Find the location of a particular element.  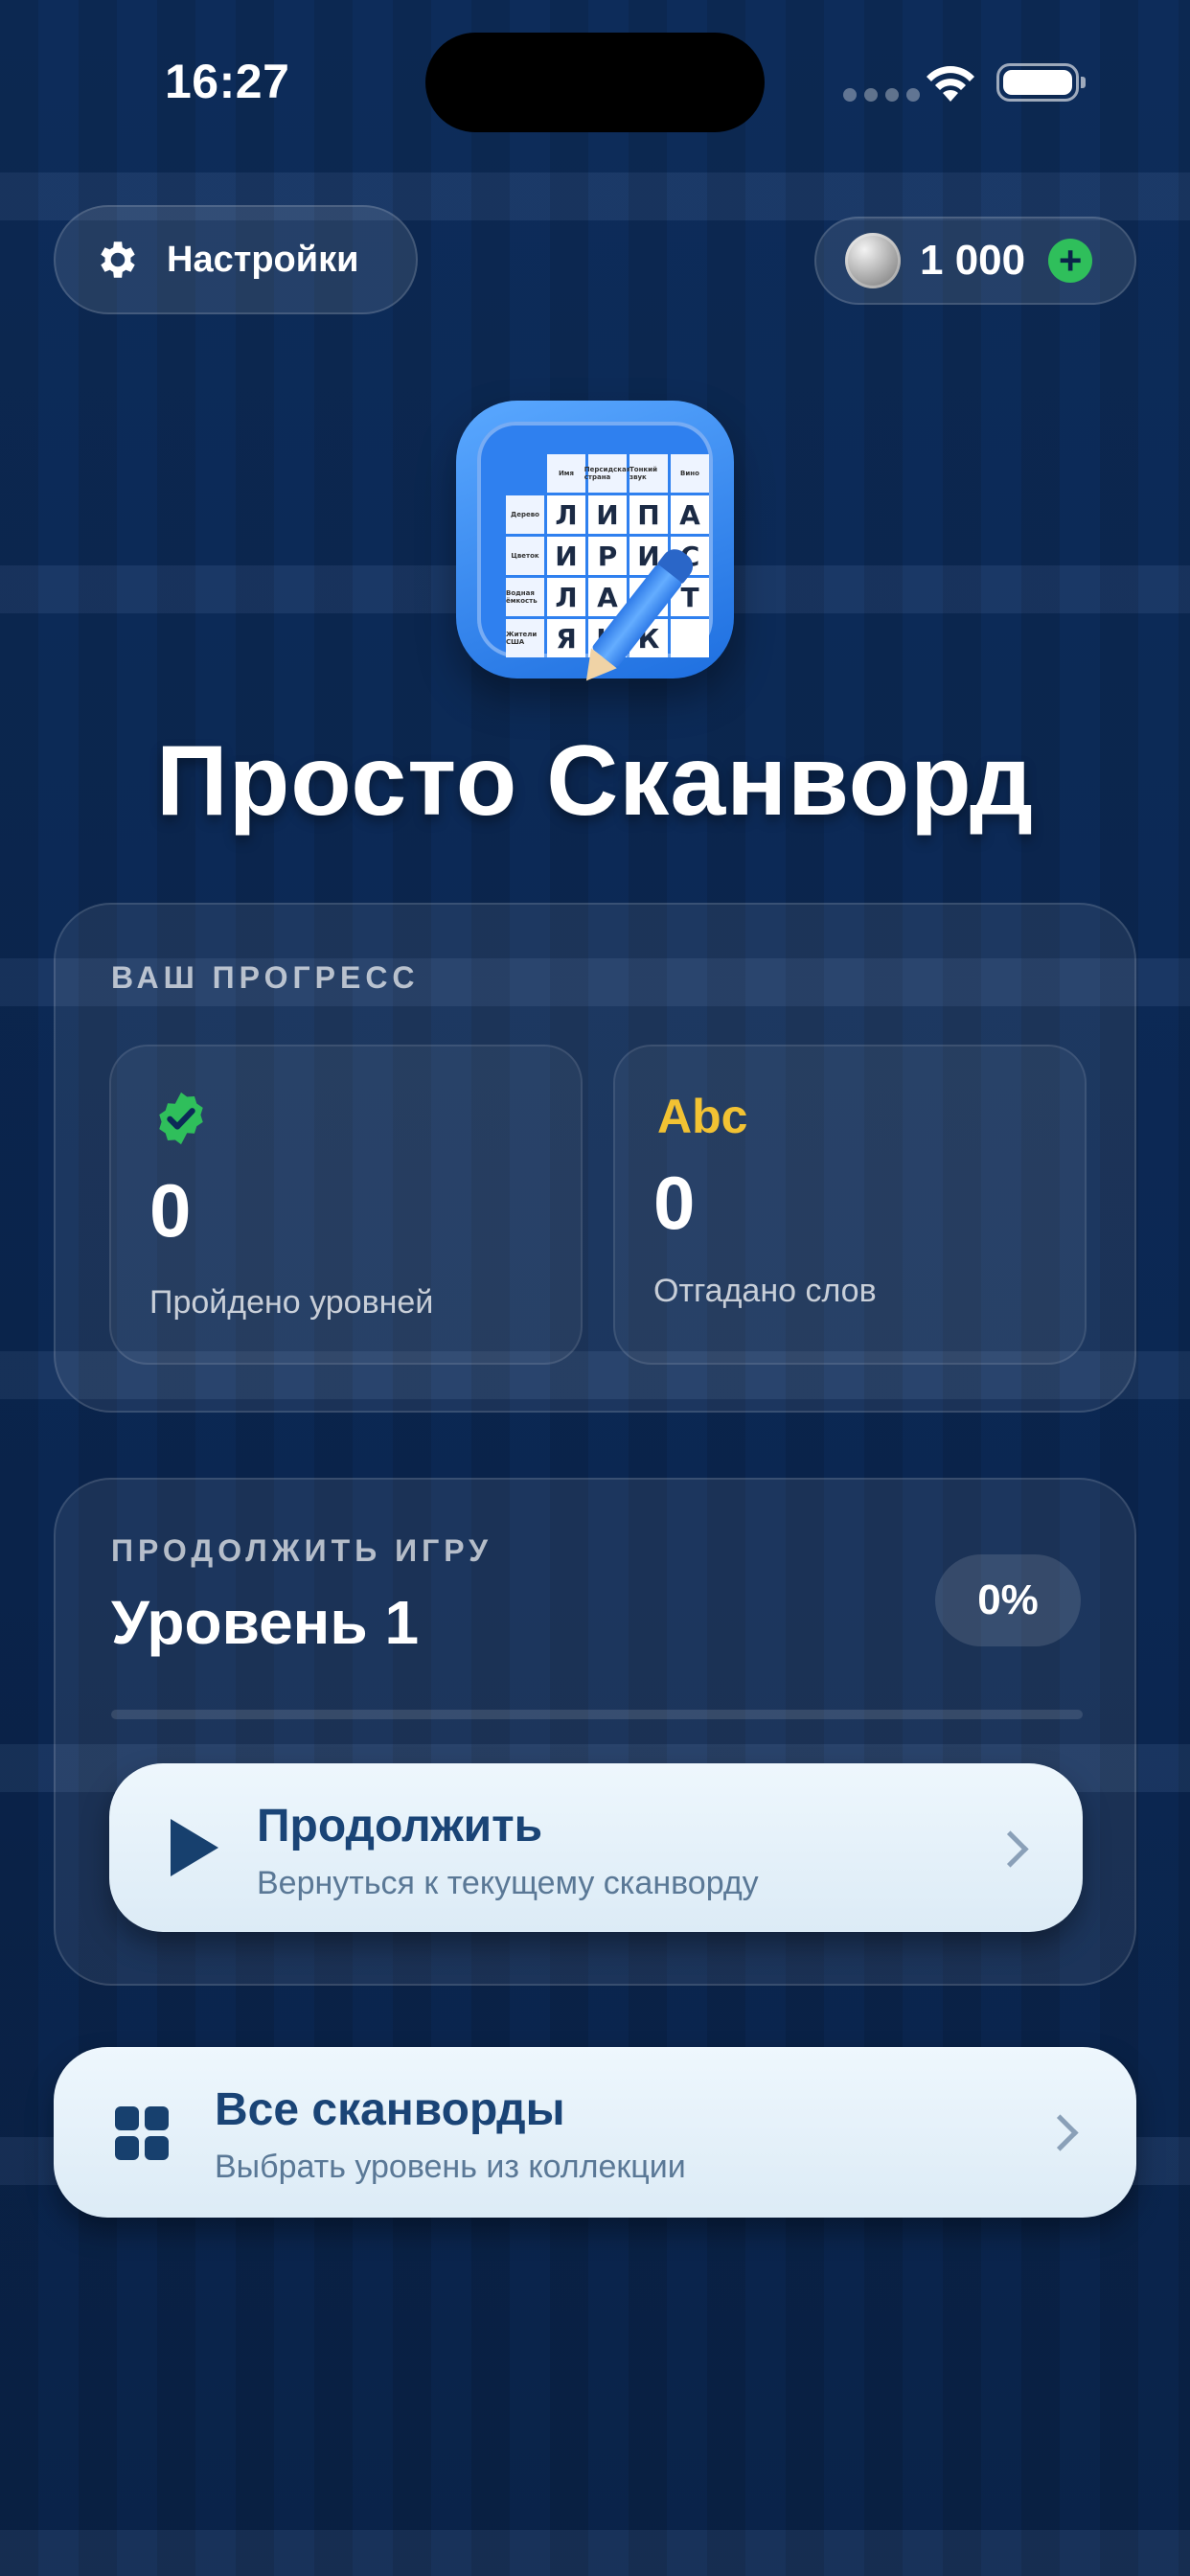

all-scanwords-subtitle: Выбрать уровень из коллекции is located at coordinates (451, 2167).